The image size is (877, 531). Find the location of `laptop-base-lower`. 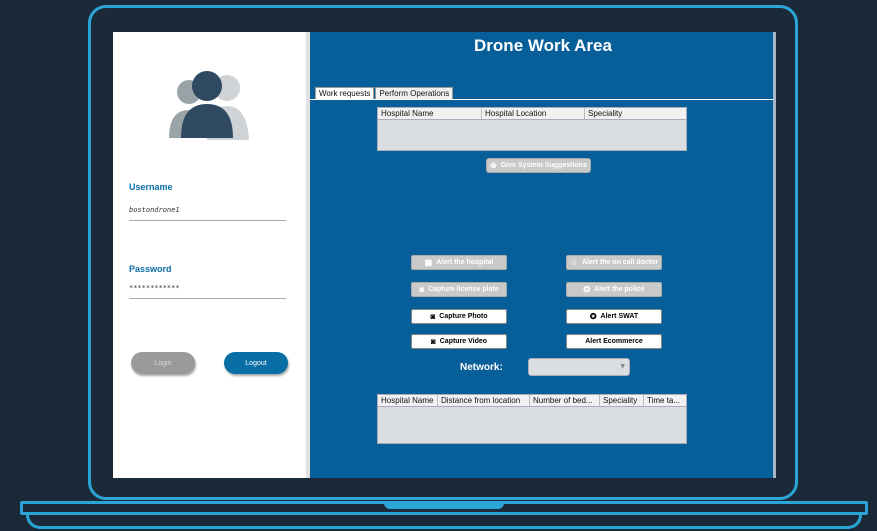

laptop-base-lower is located at coordinates (444, 522).